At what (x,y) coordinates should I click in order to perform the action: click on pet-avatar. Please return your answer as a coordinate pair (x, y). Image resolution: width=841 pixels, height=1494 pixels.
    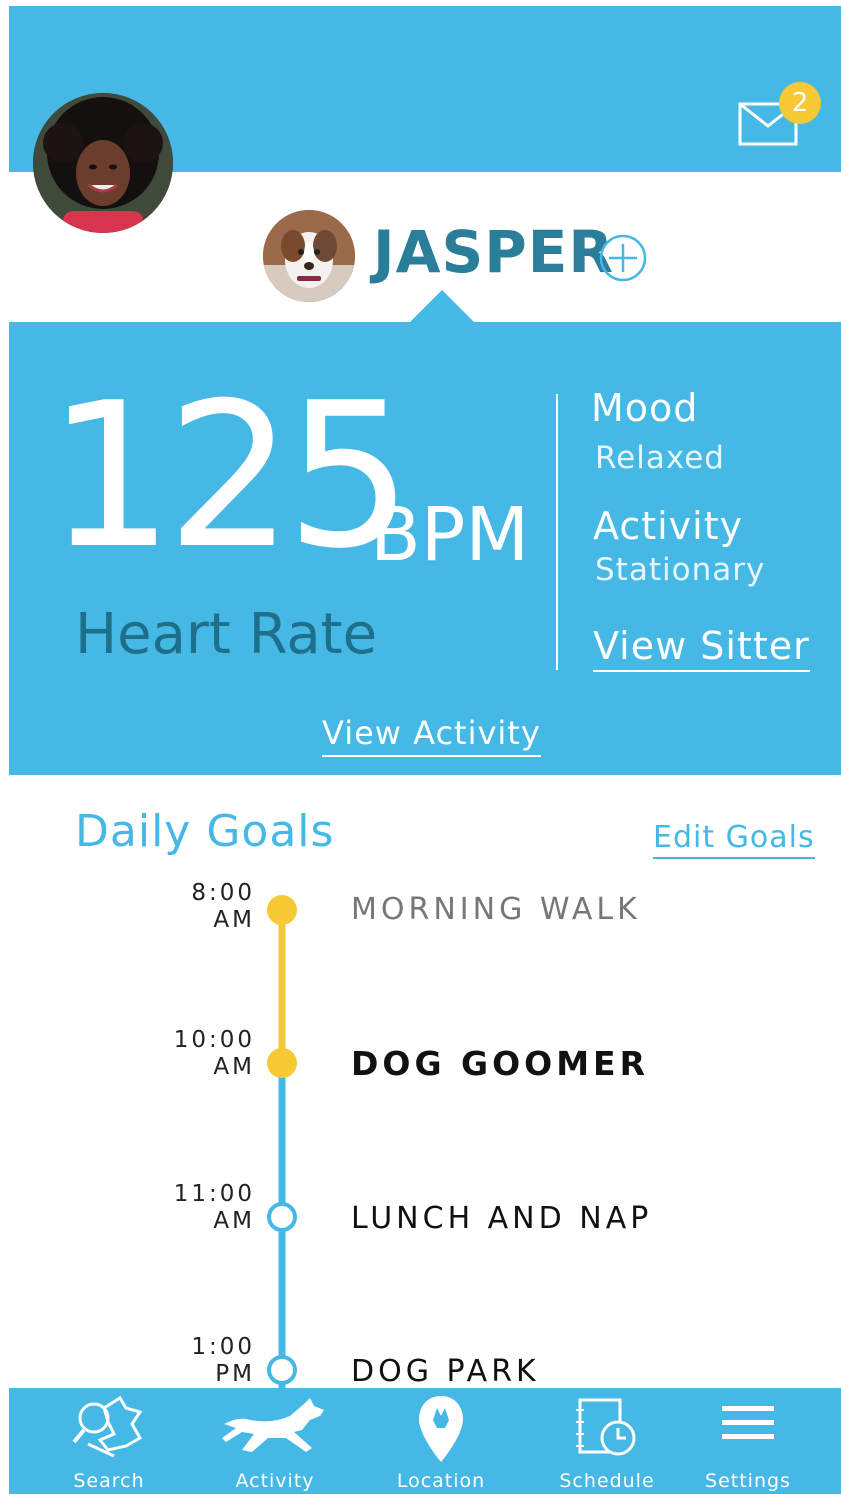
    Looking at the image, I should click on (309, 256).